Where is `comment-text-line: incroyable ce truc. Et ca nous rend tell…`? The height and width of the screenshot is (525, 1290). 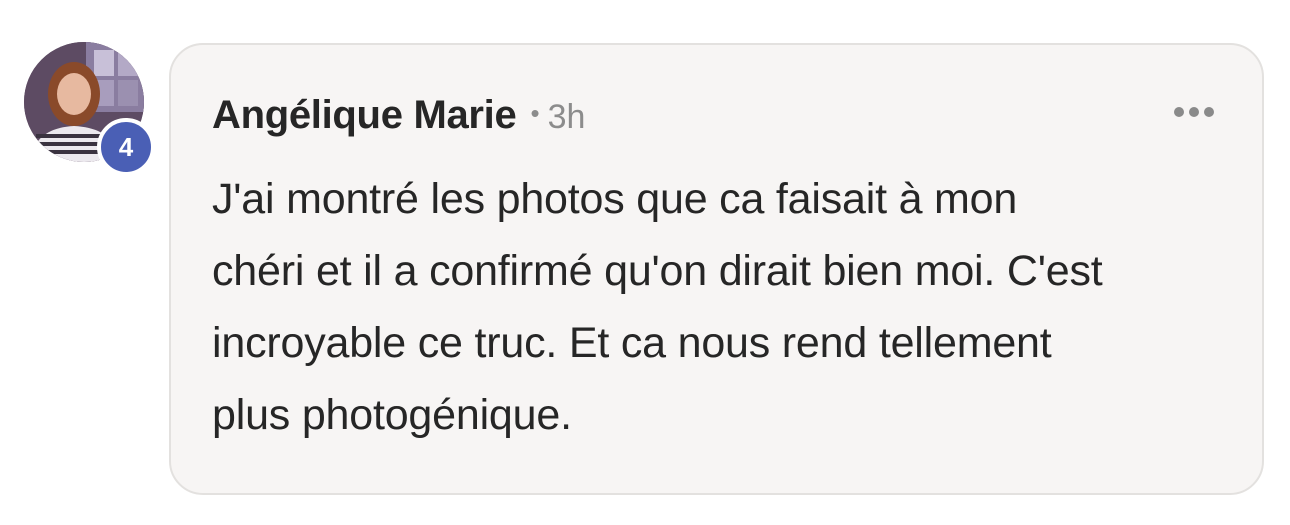
comment-text-line: incroyable ce truc. Et ca nous rend tell… is located at coordinates (632, 343).